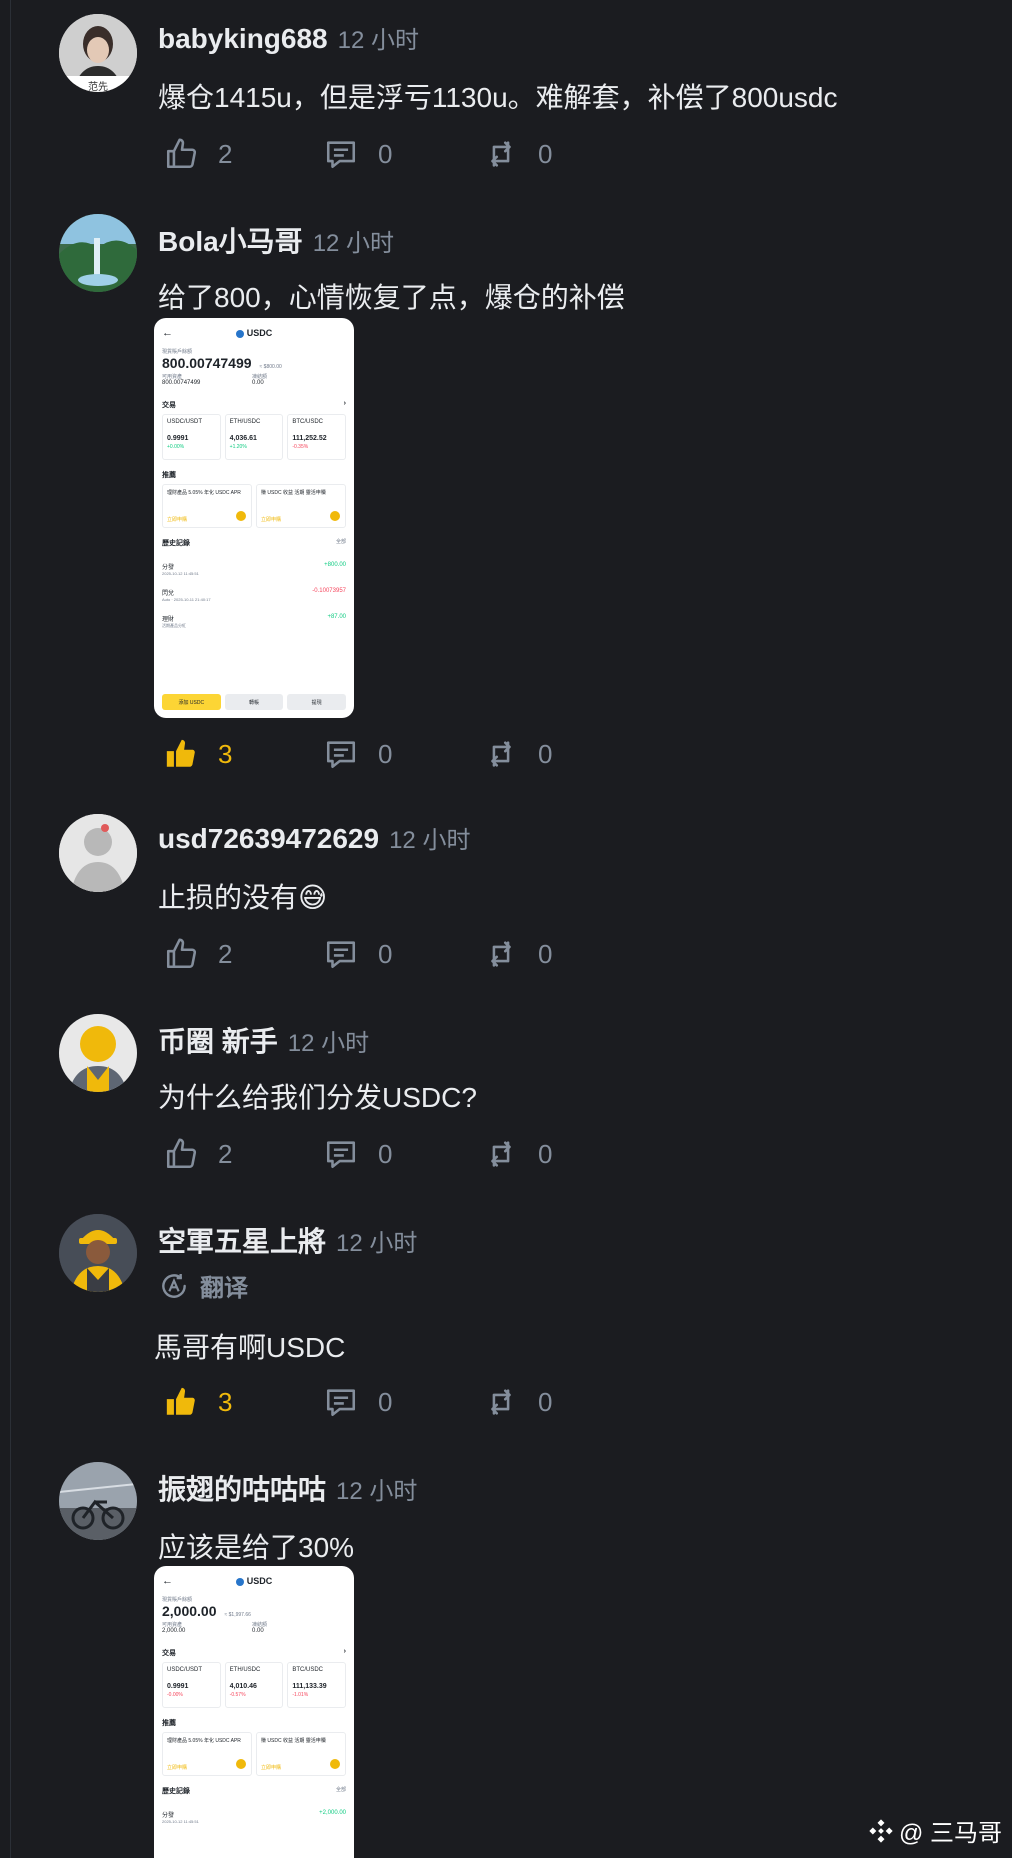 This screenshot has width=1012, height=1858. Describe the element at coordinates (203, 1285) in the screenshot. I see `translate-button: 翻译` at that location.